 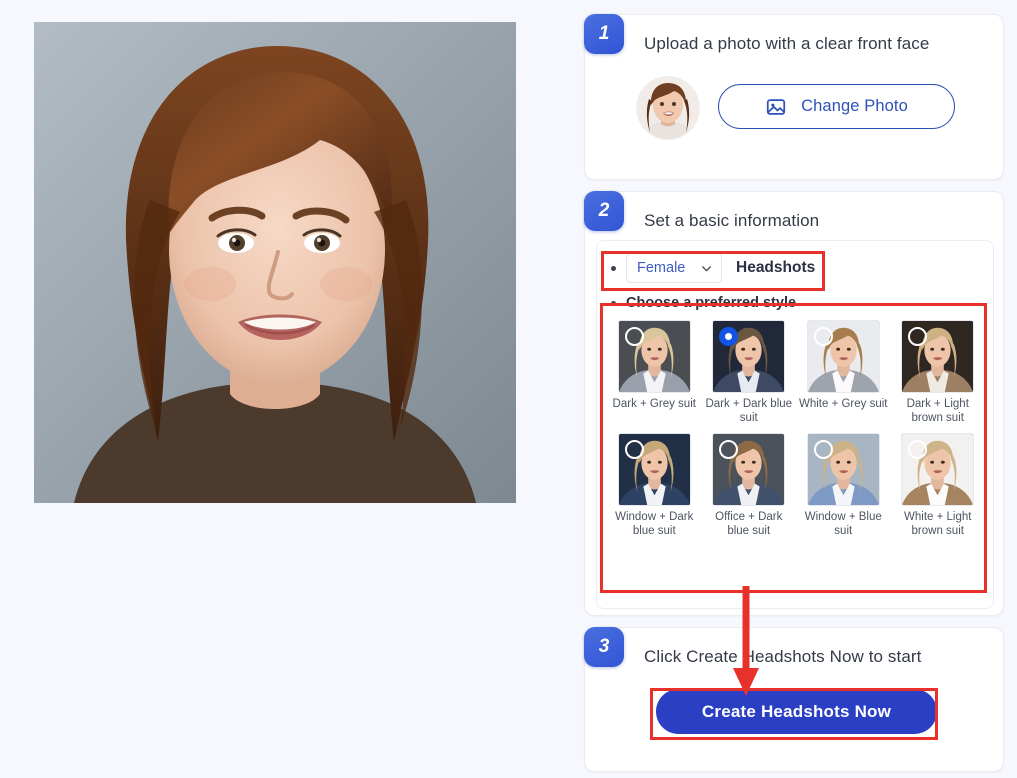 I want to click on create-headshots-button: Create Headshots Now, so click(x=796, y=711).